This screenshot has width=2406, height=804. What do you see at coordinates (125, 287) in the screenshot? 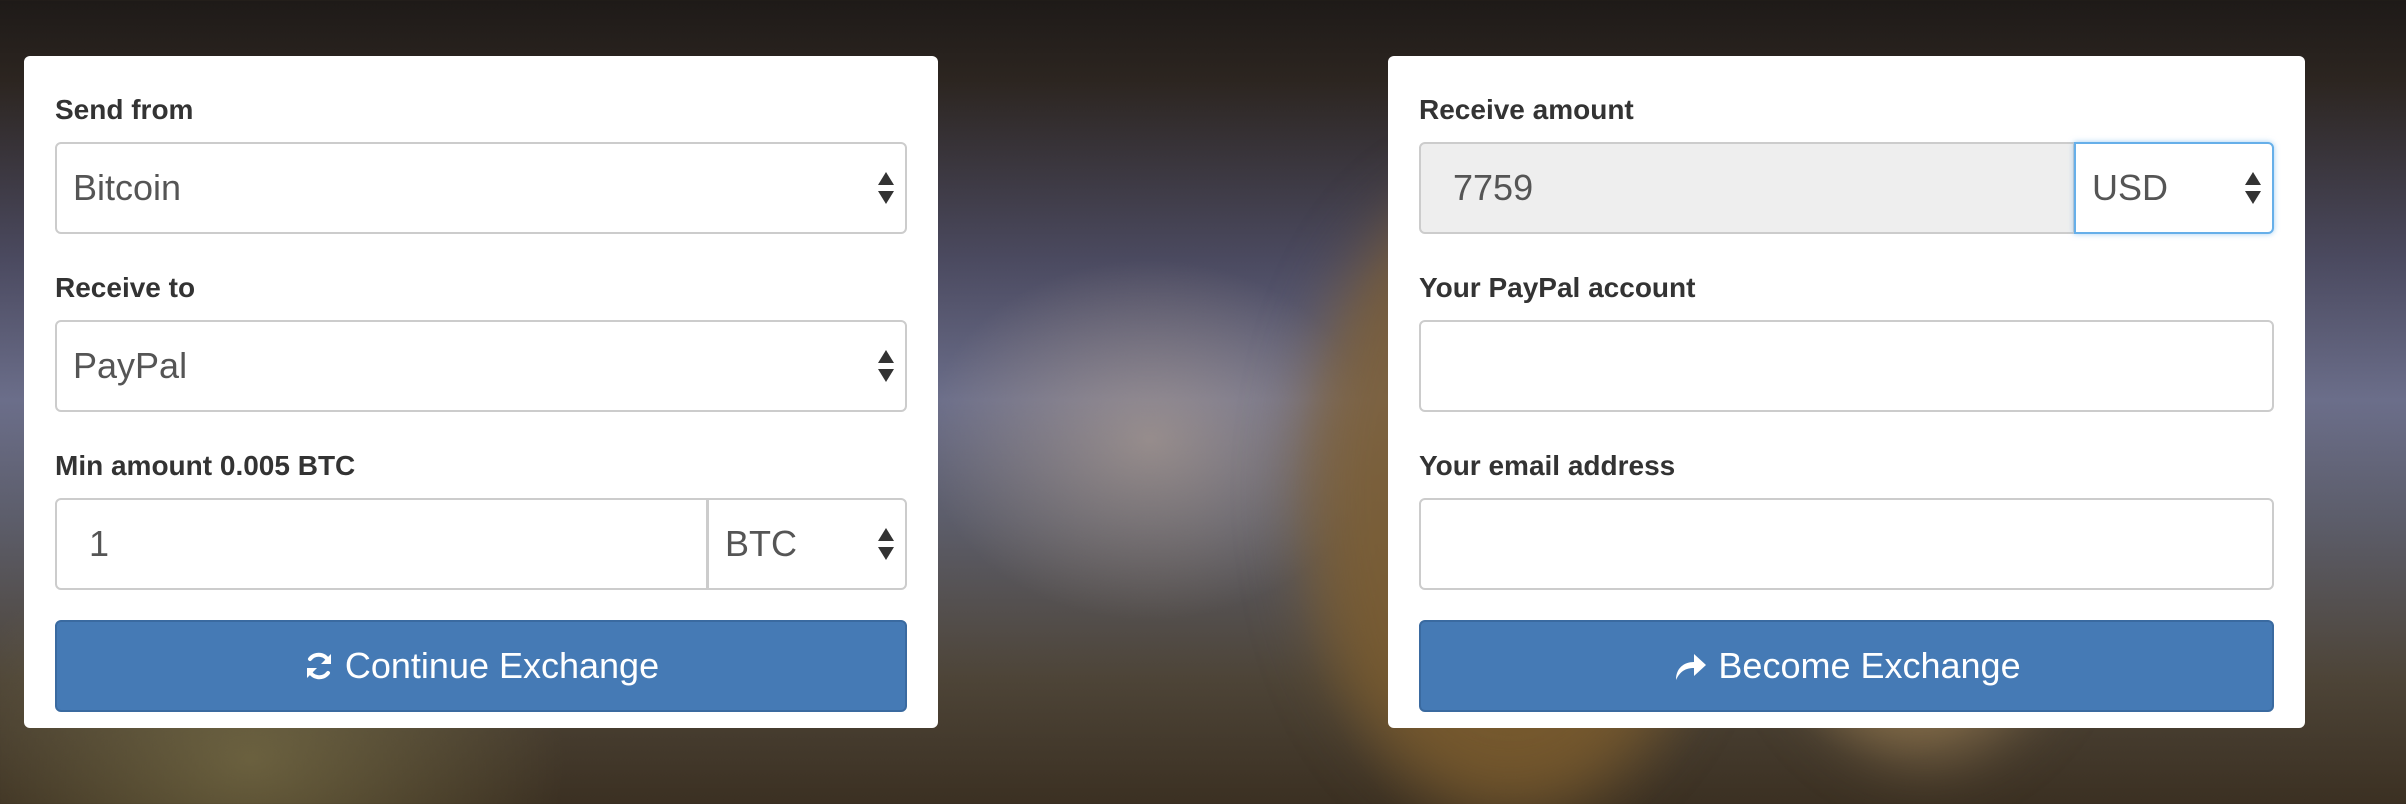
I see `receive-to-label: Receive to` at bounding box center [125, 287].